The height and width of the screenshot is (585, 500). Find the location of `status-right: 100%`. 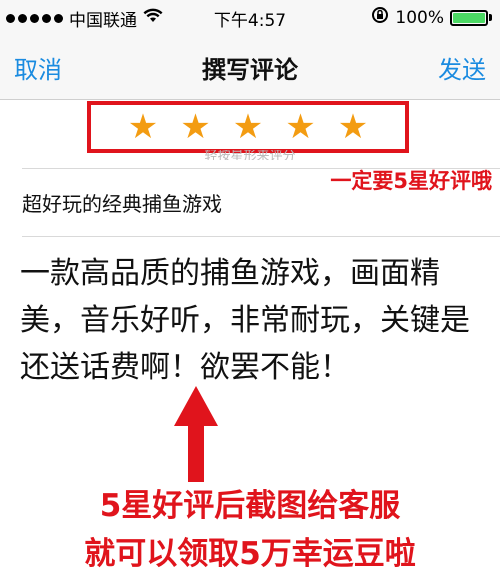

status-right: 100% is located at coordinates (431, 17).